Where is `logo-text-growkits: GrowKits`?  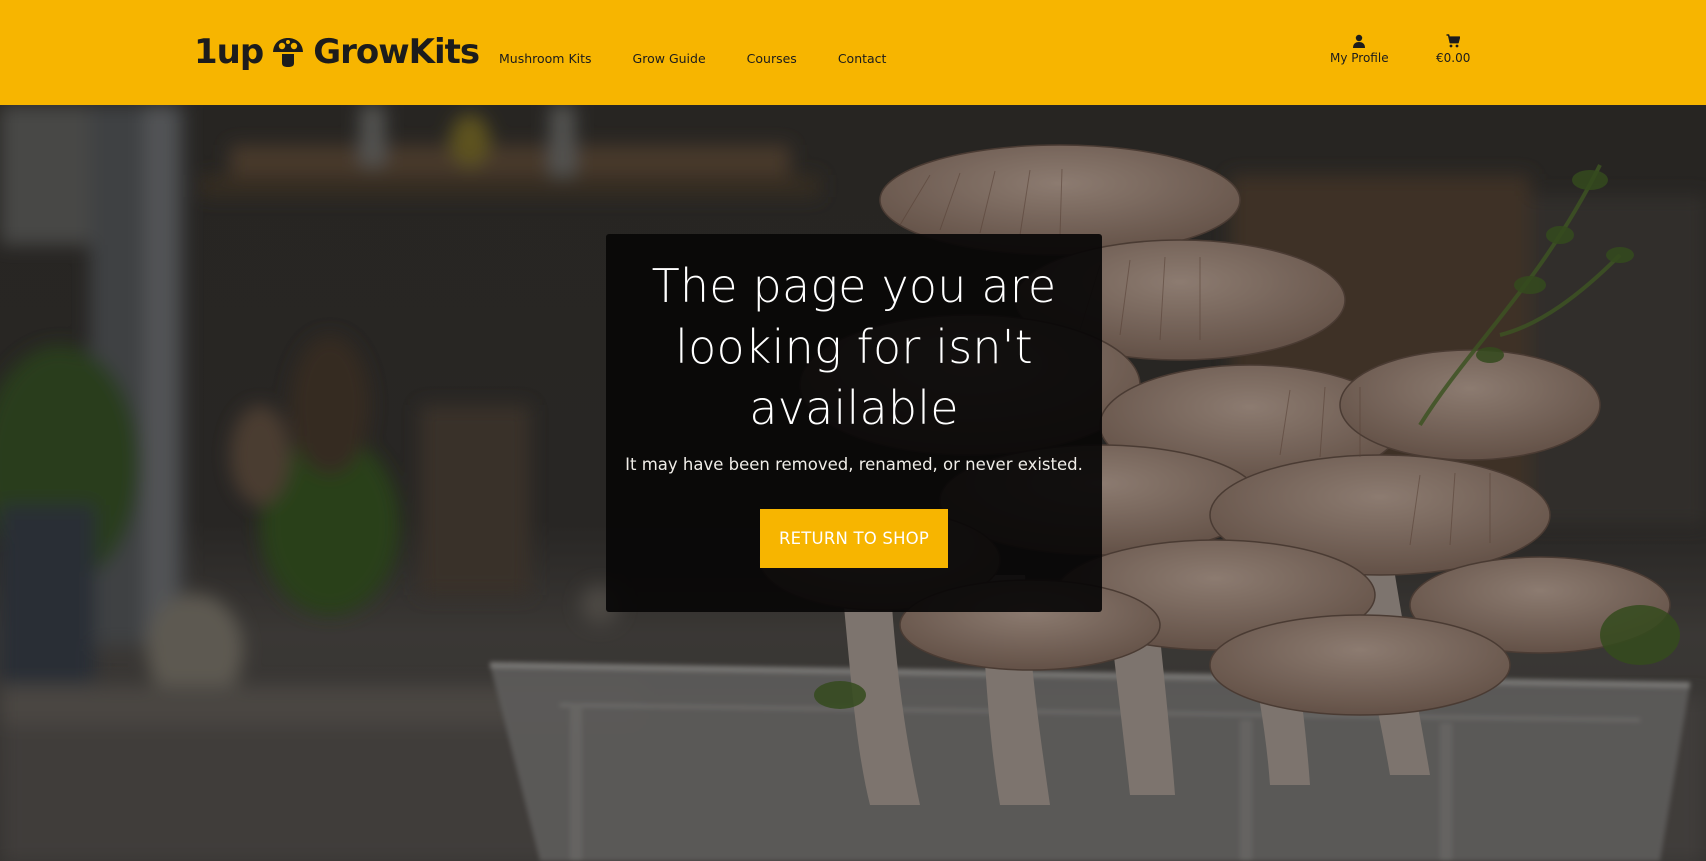 logo-text-growkits: GrowKits is located at coordinates (396, 52).